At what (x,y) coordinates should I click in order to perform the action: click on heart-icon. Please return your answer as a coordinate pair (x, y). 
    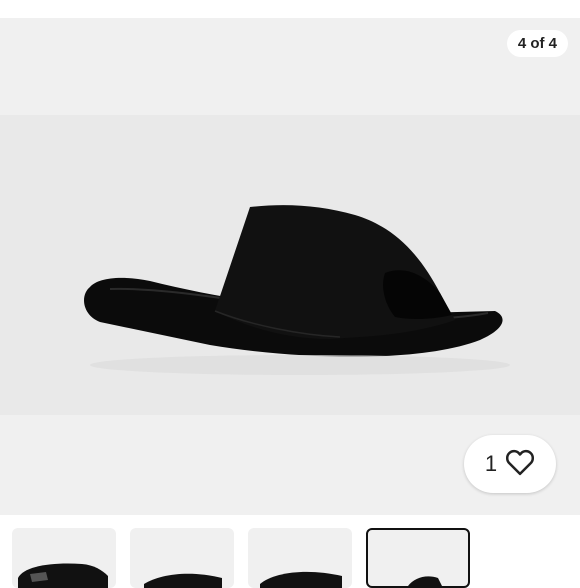
    Looking at the image, I should click on (520, 464).